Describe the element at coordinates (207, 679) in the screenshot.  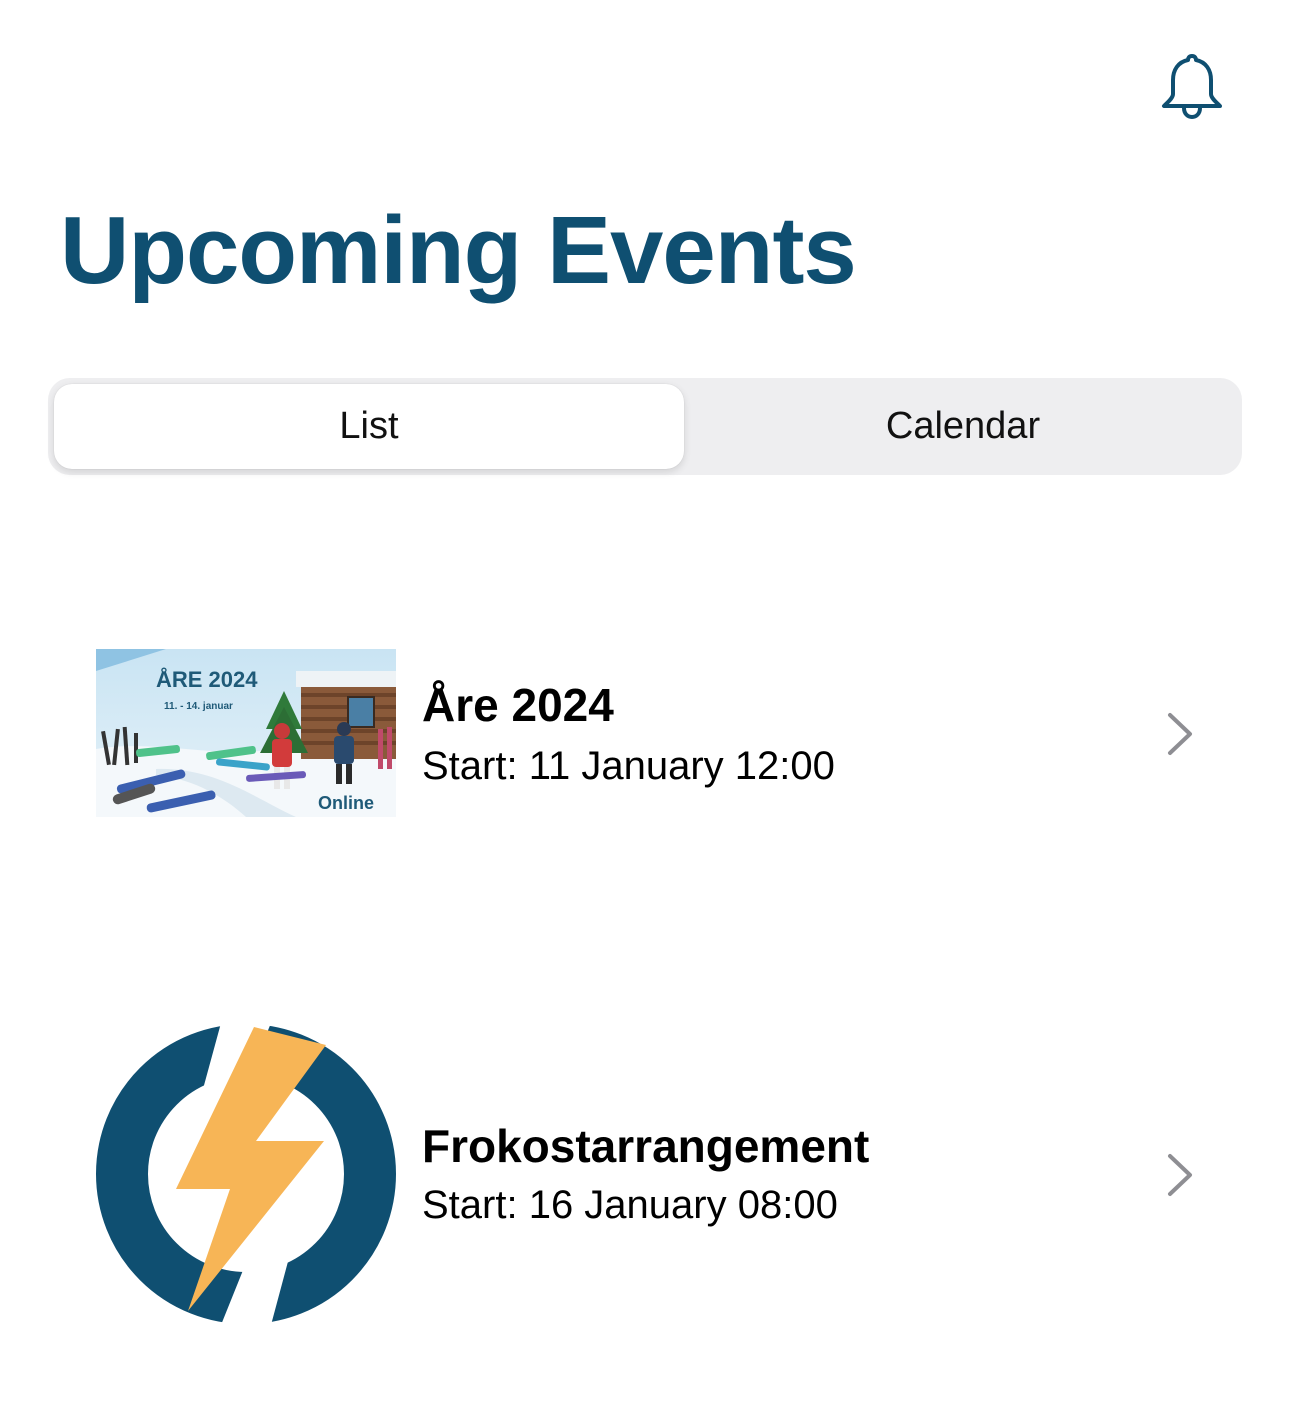
I see `thumbnail-heading: ÅRE 2024` at that location.